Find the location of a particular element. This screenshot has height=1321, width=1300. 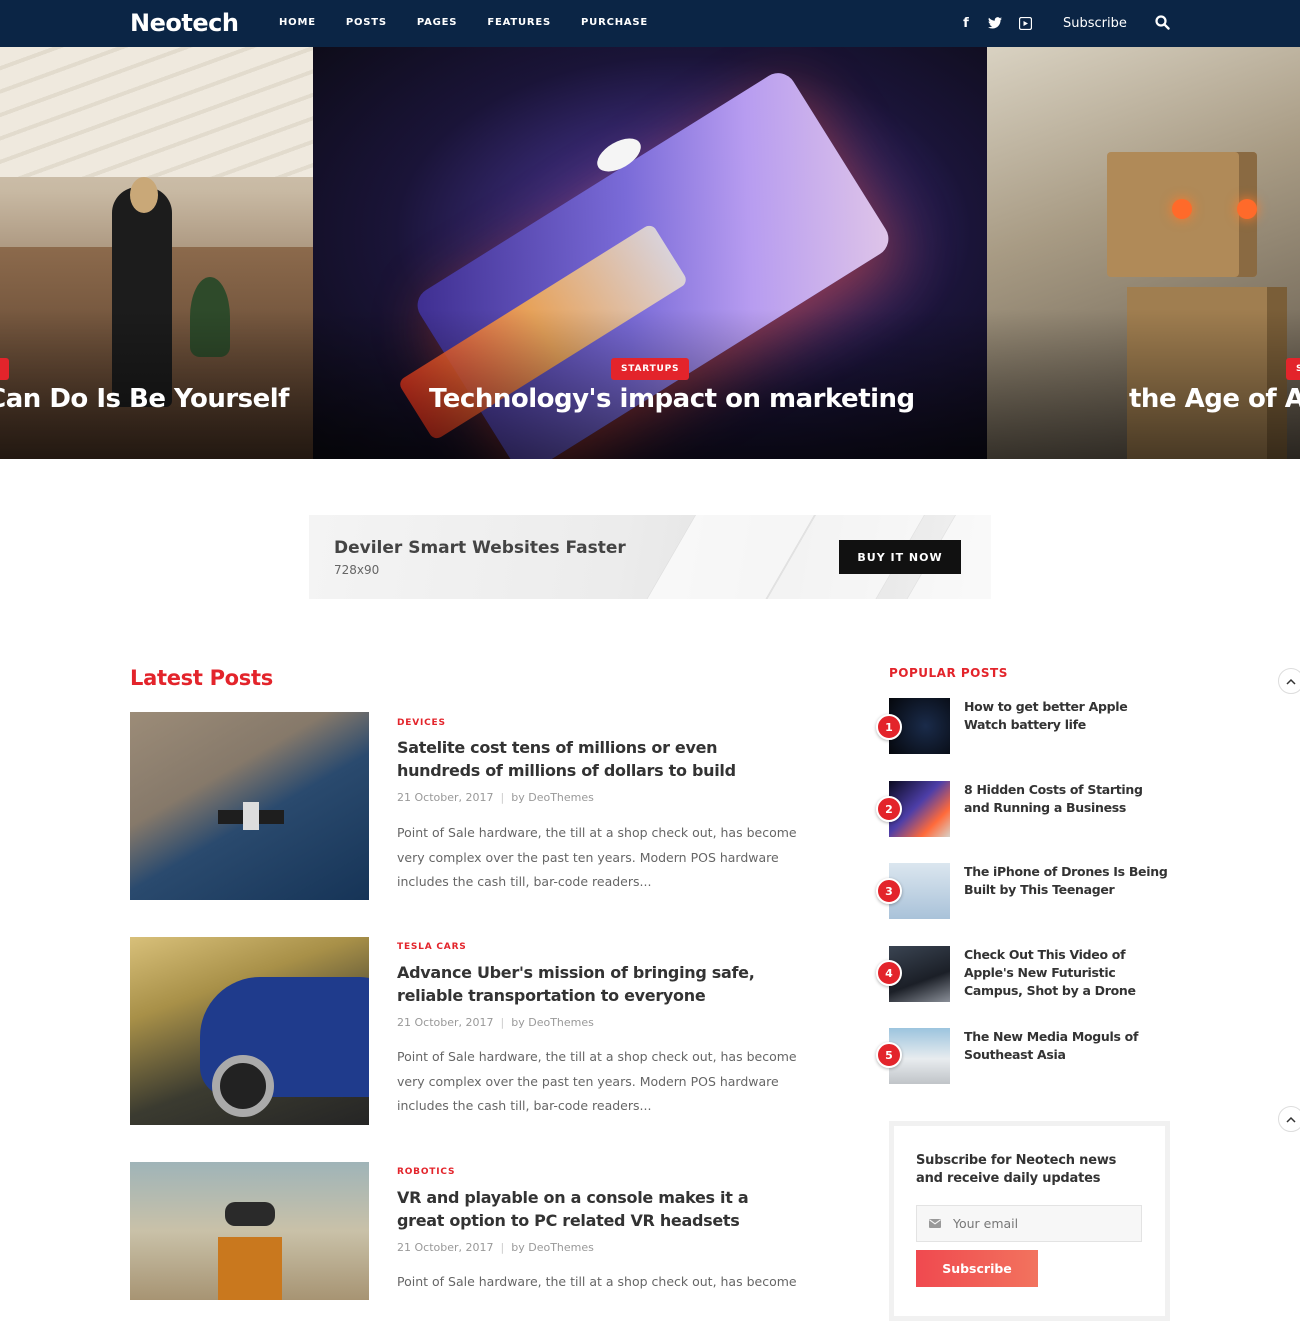

site-logo: Neotech is located at coordinates (184, 23).